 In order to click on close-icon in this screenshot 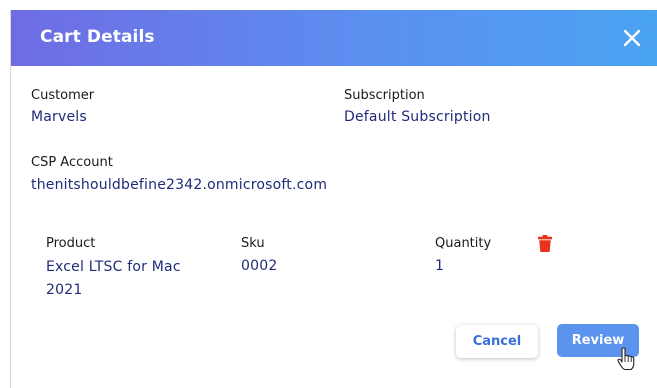, I will do `click(632, 38)`.